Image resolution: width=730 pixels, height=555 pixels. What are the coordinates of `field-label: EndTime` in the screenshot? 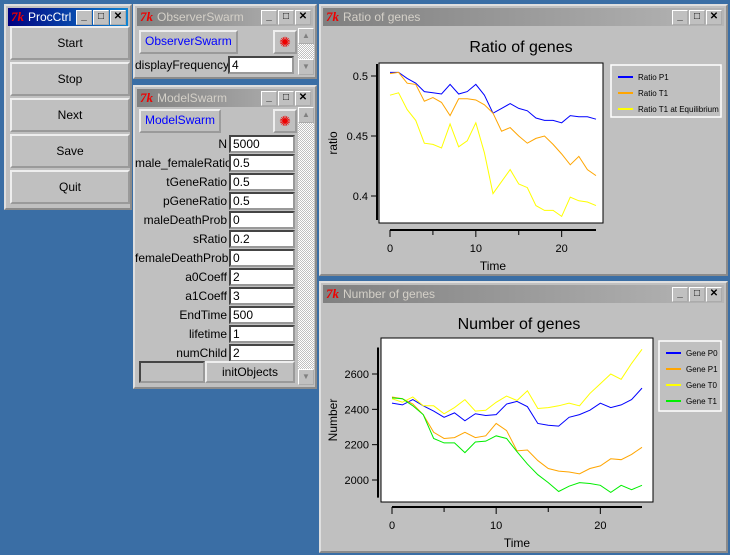 It's located at (203, 315).